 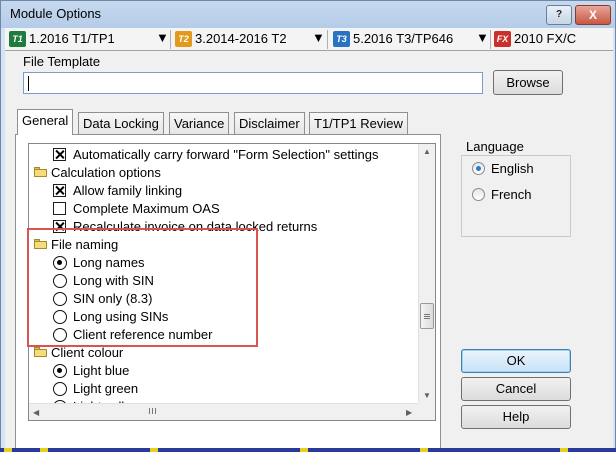 I want to click on module-tab-label: 5.2016 T3/TP646, so click(x=403, y=39).